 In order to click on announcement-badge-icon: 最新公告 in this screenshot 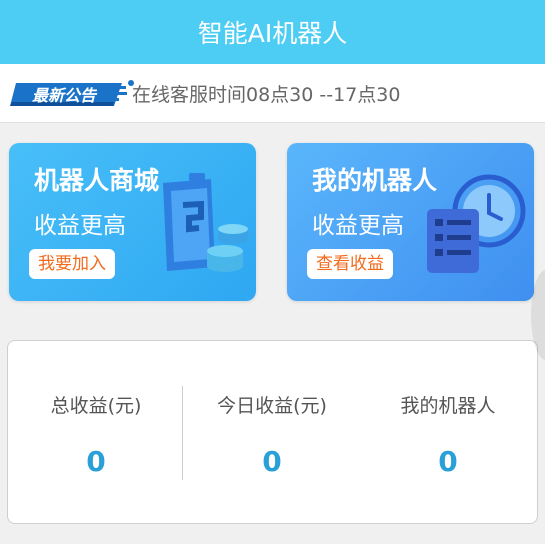, I will do `click(72, 93)`.